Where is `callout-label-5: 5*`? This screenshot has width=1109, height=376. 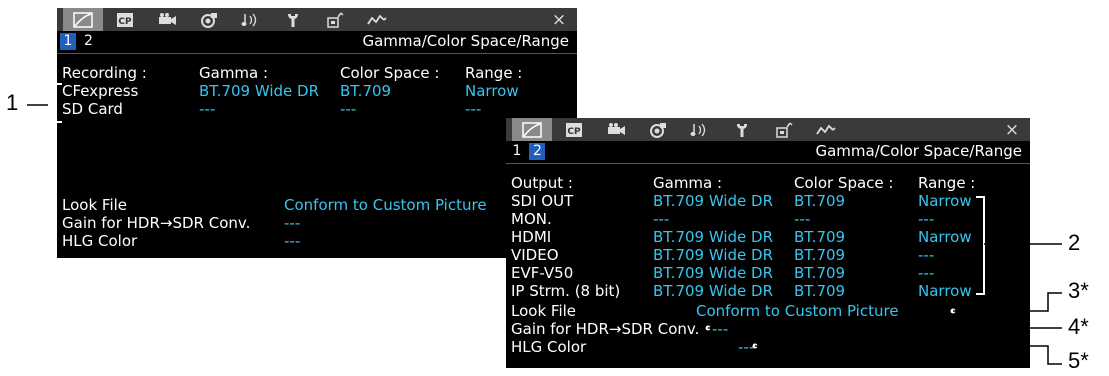
callout-label-5: 5* is located at coordinates (1078, 360).